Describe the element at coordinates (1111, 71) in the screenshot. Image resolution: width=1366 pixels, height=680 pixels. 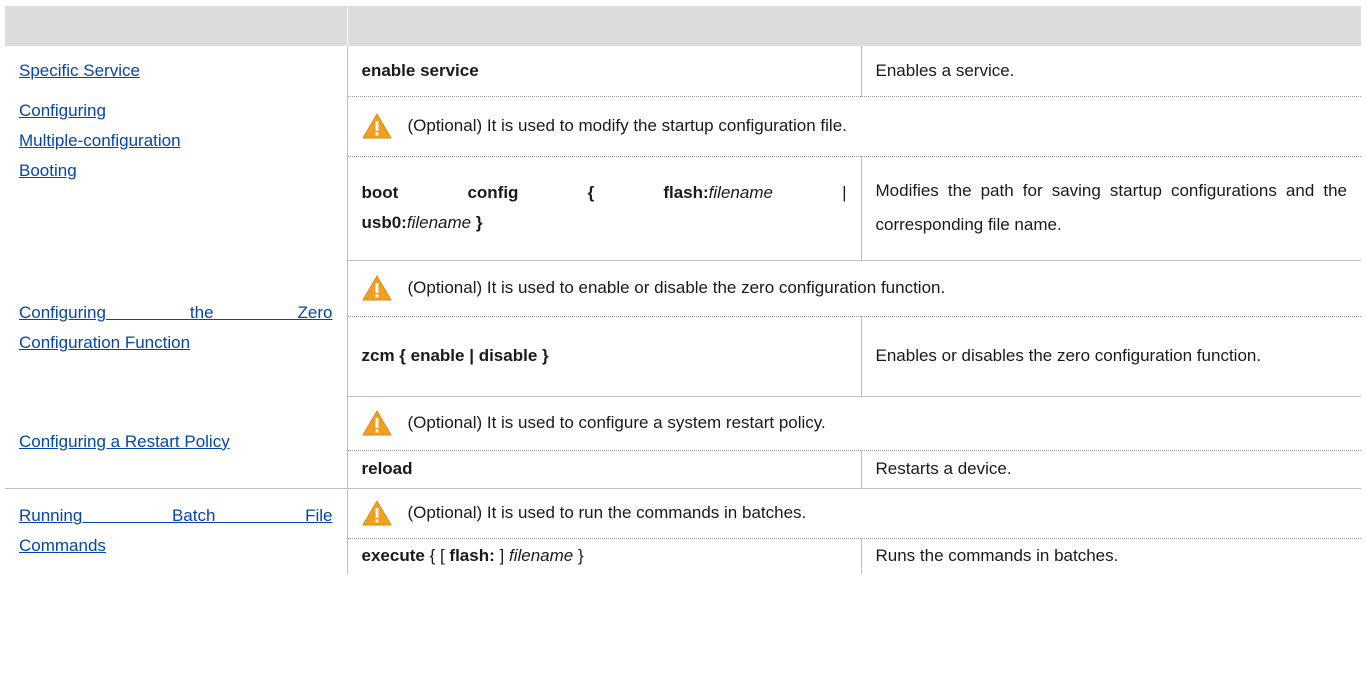
I see `desc-enable-service: Enables a service.` at that location.